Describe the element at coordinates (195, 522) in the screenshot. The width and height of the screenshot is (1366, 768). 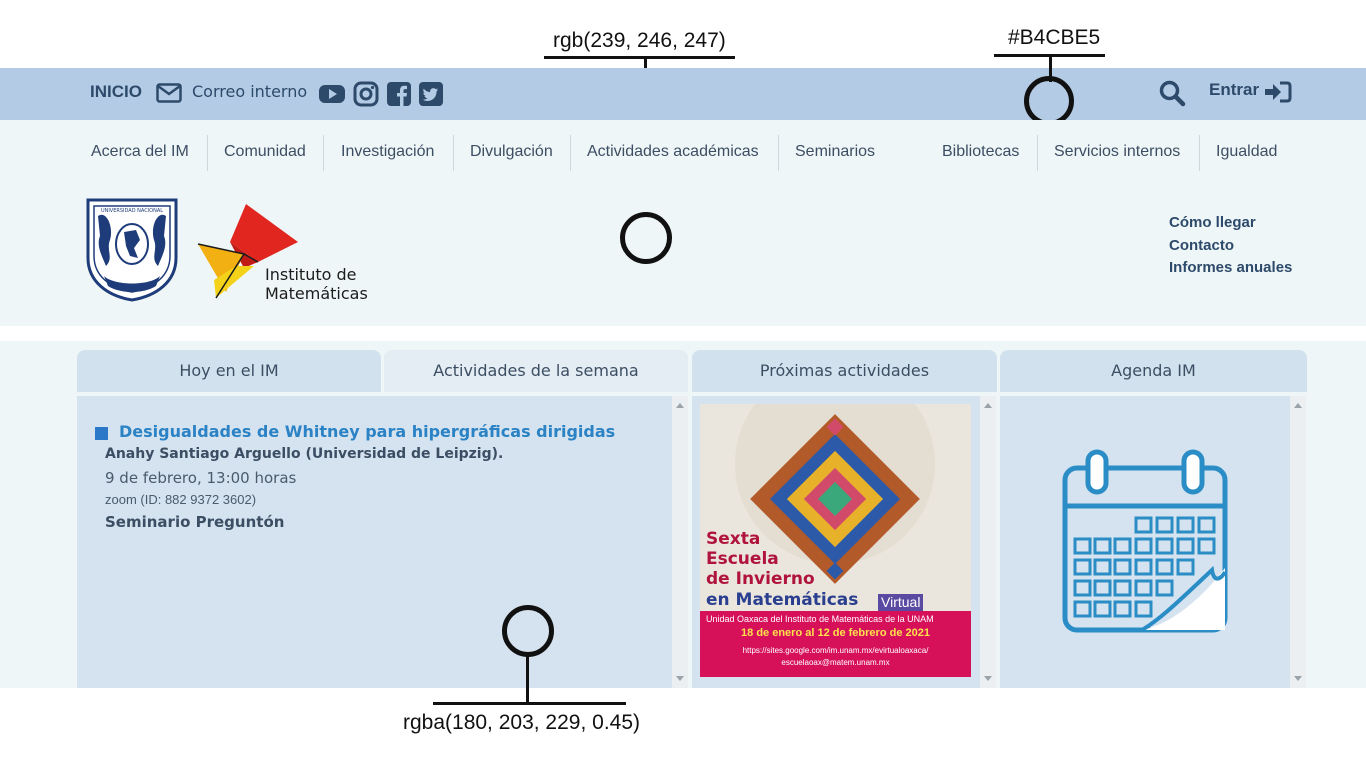
I see `event-seminar: Seminario Preguntón` at that location.